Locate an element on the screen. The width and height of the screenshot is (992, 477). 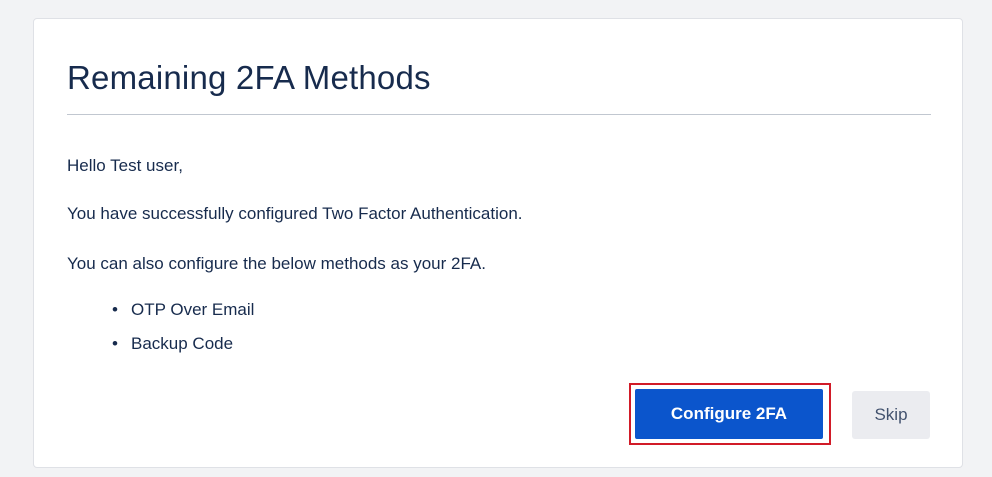
title-divider is located at coordinates (499, 114).